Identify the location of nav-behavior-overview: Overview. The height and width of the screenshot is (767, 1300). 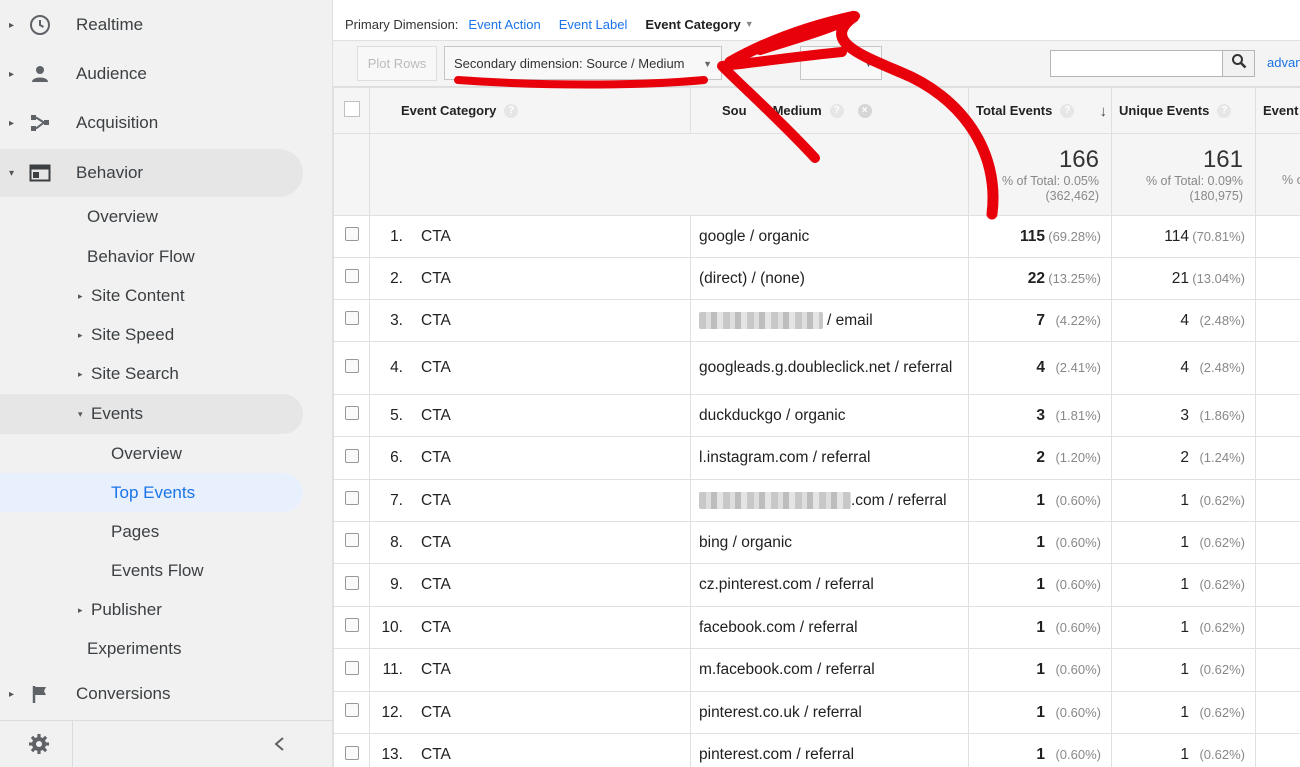
(122, 217).